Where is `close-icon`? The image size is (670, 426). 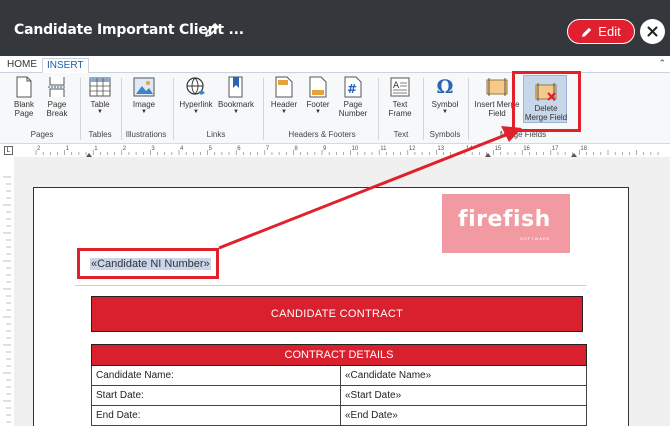 close-icon is located at coordinates (652, 31).